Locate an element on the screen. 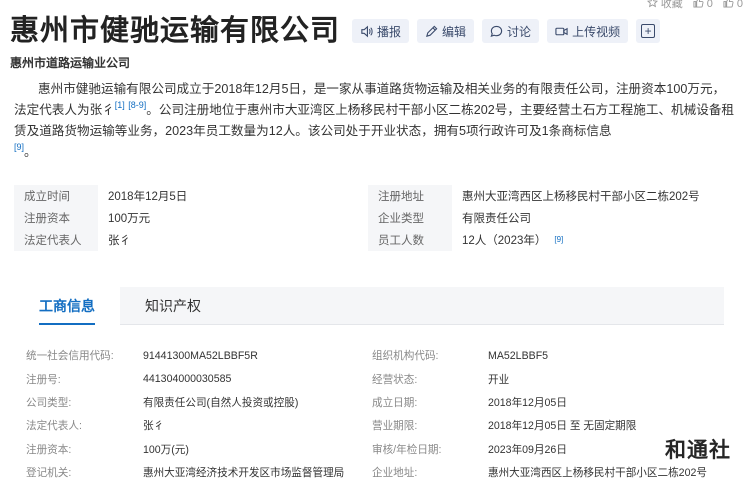  broadcast-button: 播报 is located at coordinates (381, 31).